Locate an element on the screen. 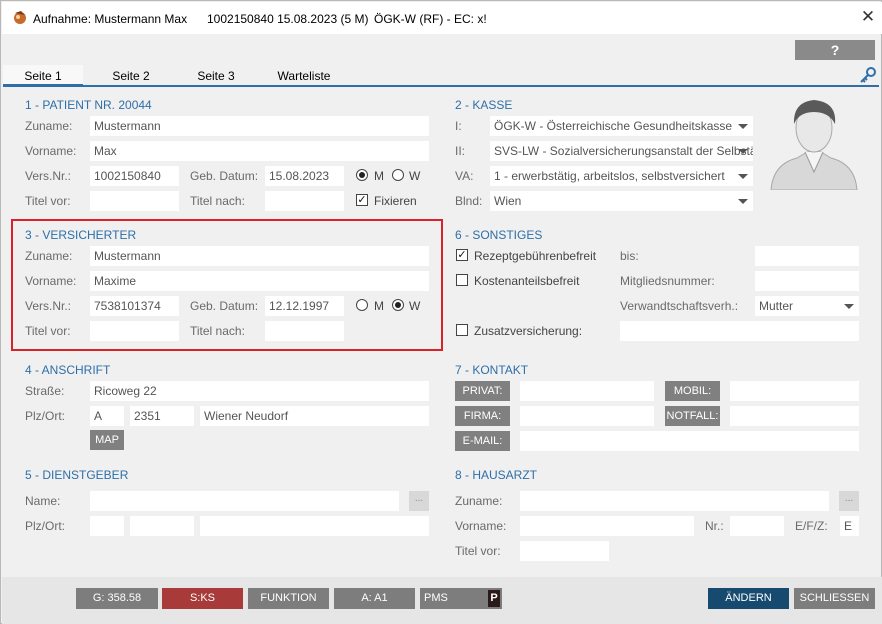 The image size is (882, 624). firma-input is located at coordinates (587, 416).